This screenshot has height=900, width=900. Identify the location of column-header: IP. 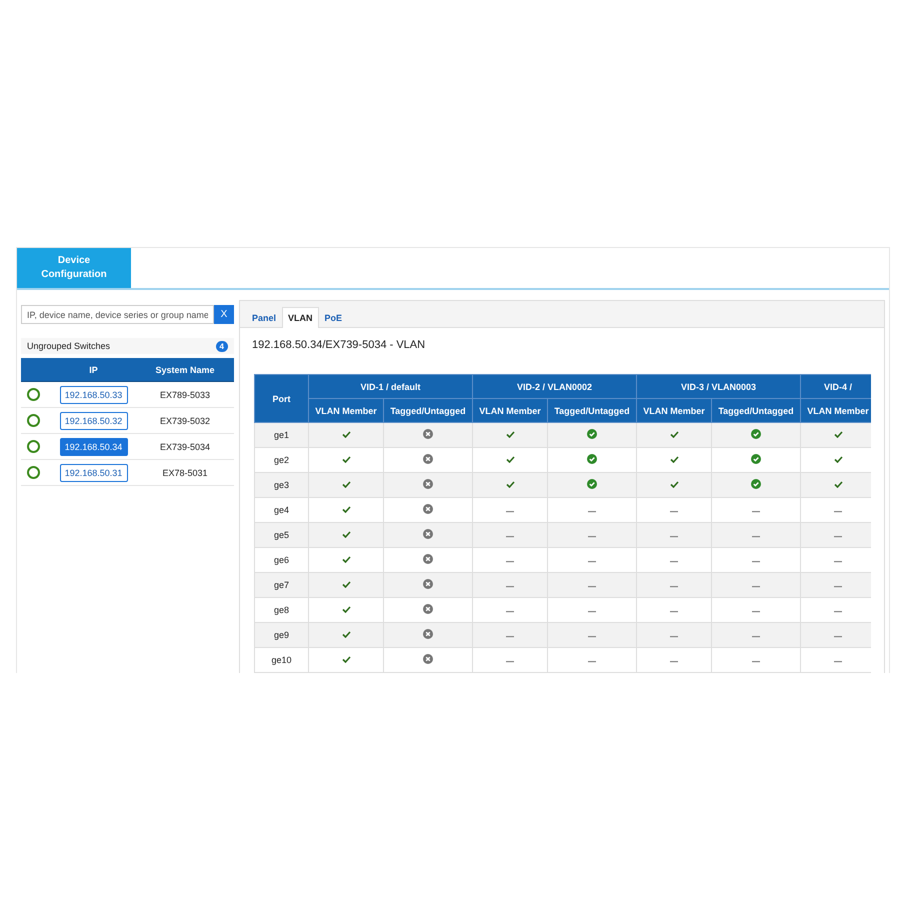
(93, 369).